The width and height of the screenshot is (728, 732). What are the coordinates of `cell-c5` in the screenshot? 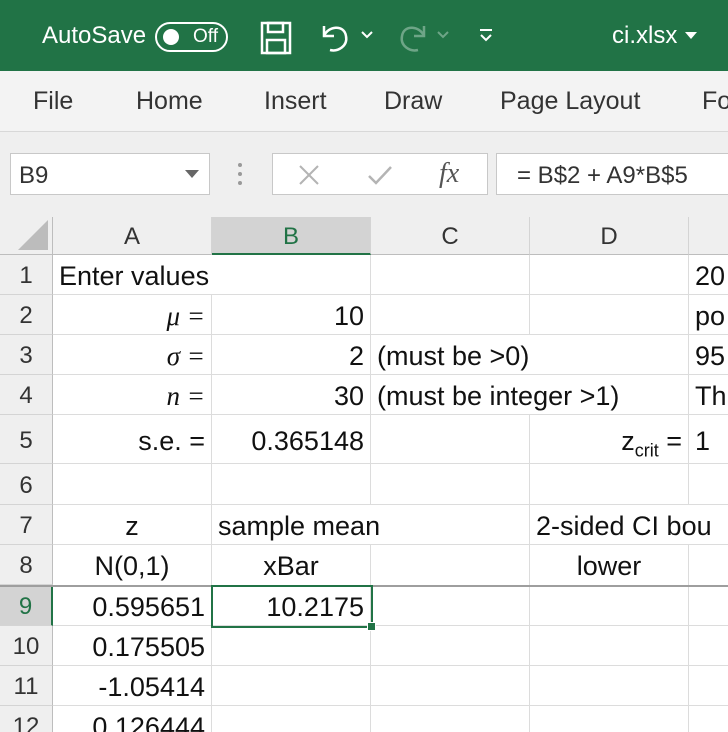 It's located at (450, 439).